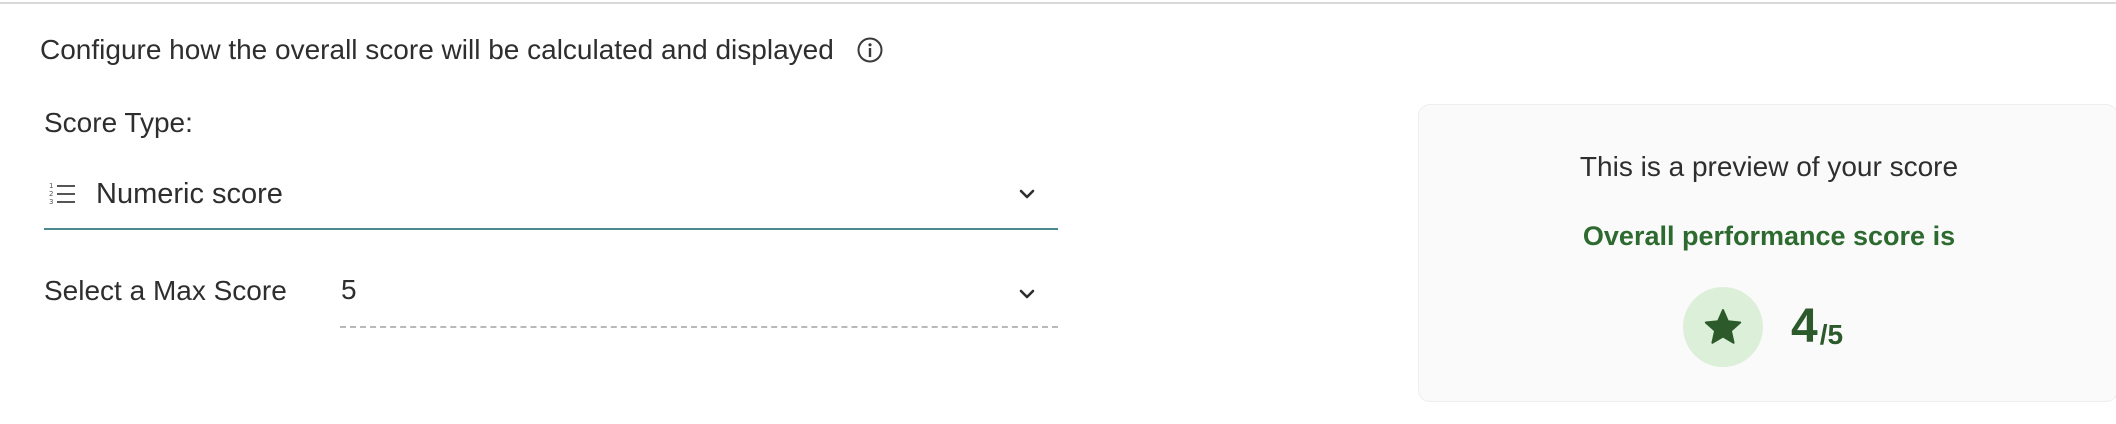 This screenshot has height=424, width=2116. I want to click on svg-text: 2, so click(51, 194).